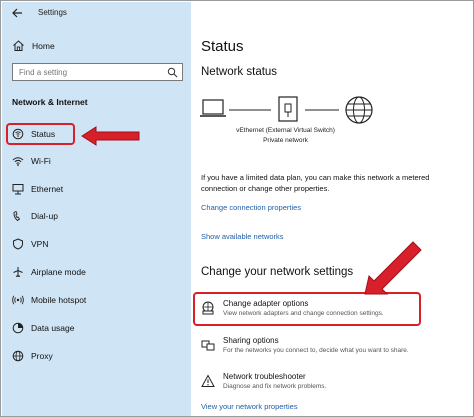  I want to click on sidebar-item-label: Ethernet, so click(47, 189).